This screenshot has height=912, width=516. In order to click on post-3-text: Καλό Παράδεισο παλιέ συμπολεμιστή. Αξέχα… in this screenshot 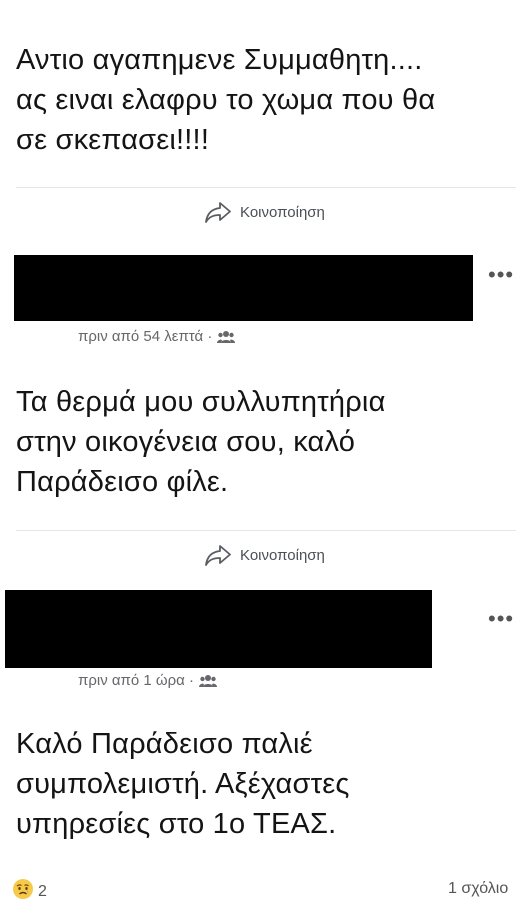, I will do `click(183, 784)`.